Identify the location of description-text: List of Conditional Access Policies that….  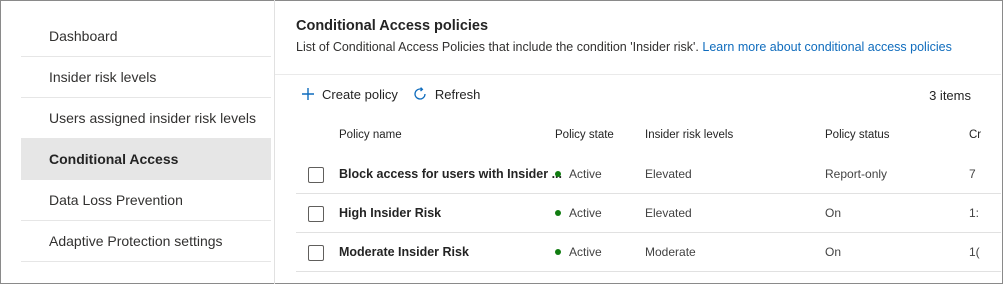
(497, 47).